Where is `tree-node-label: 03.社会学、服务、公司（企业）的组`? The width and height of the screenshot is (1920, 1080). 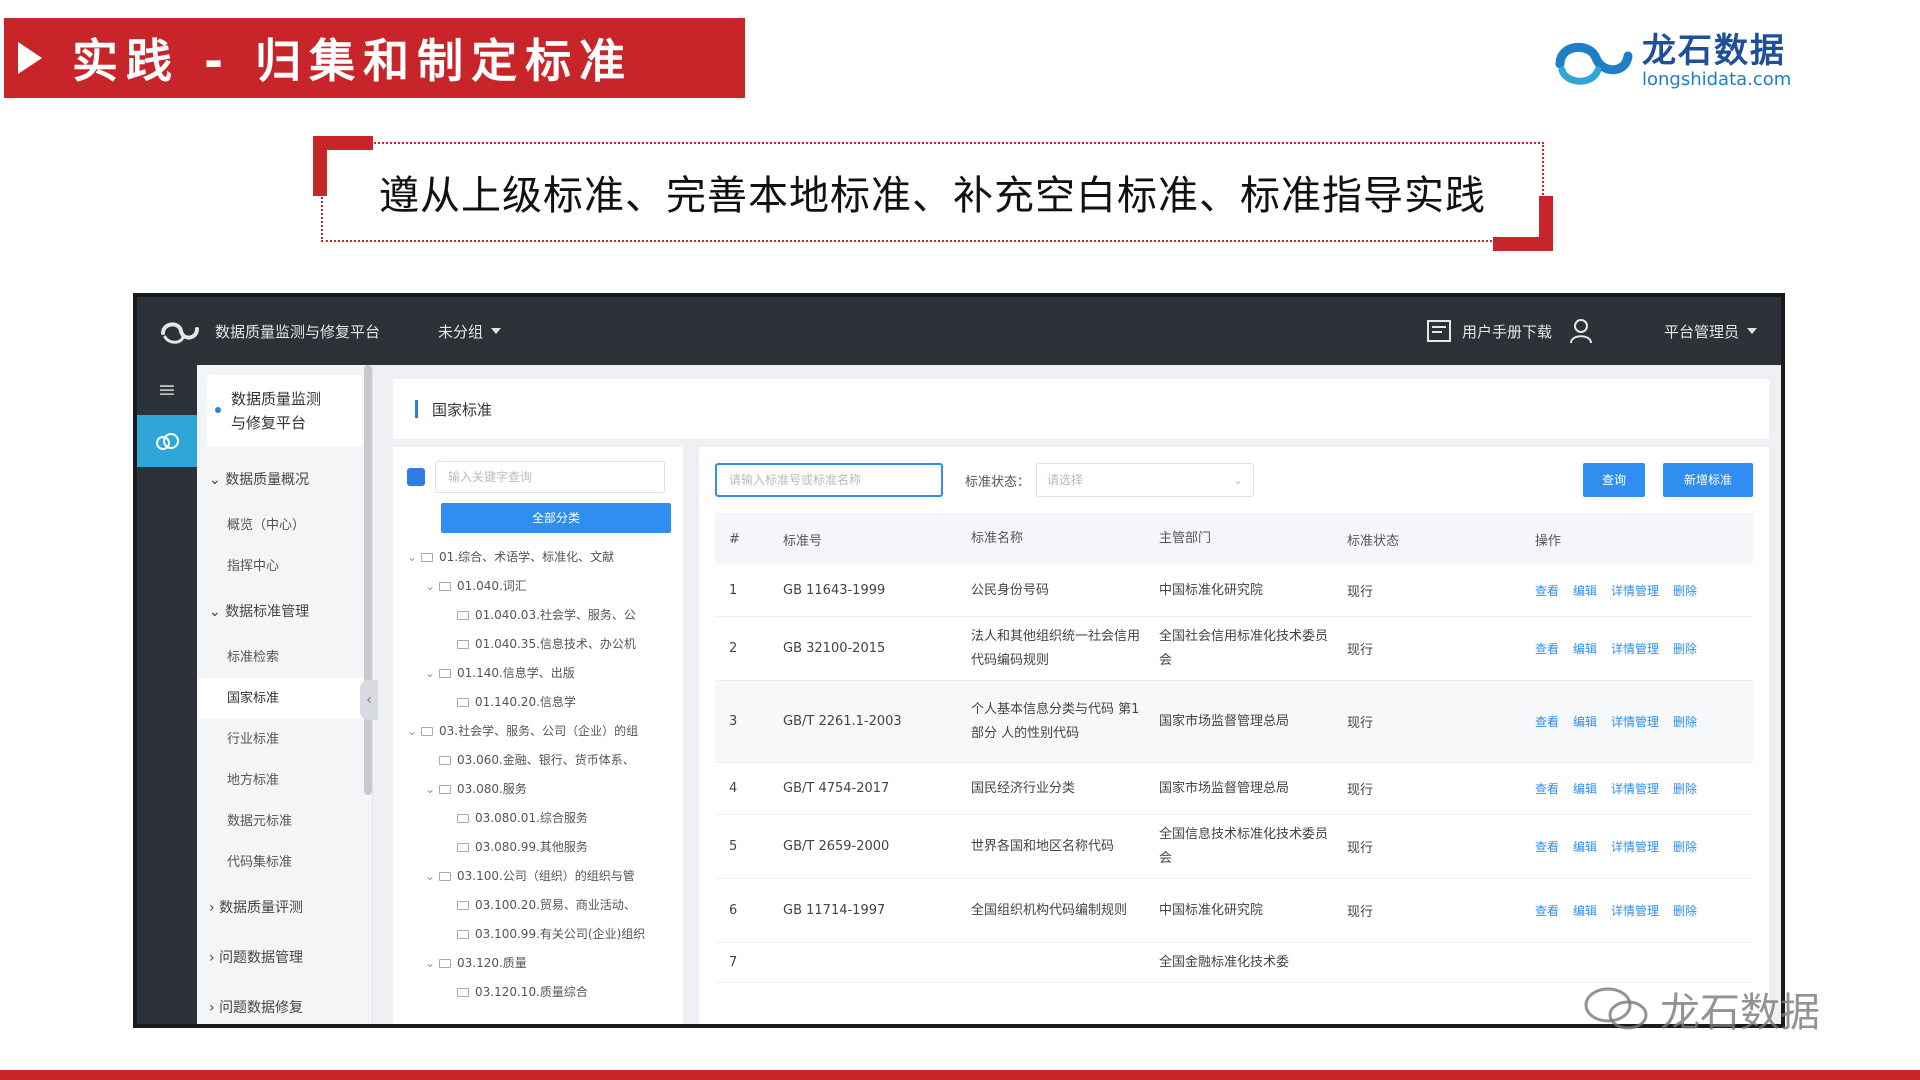
tree-node-label: 03.社会学、服务、公司（企业）的组 is located at coordinates (539, 731).